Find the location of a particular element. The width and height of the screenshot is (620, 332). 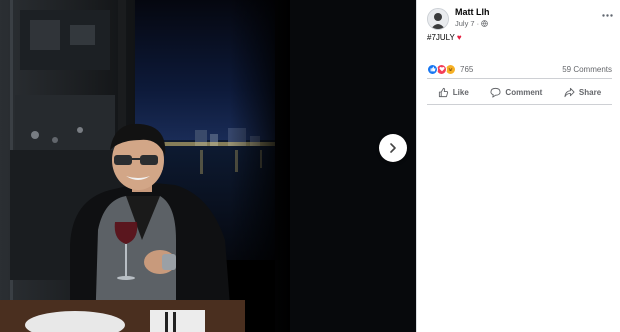

reaction-stats: 765 59 Comments is located at coordinates (519, 69).